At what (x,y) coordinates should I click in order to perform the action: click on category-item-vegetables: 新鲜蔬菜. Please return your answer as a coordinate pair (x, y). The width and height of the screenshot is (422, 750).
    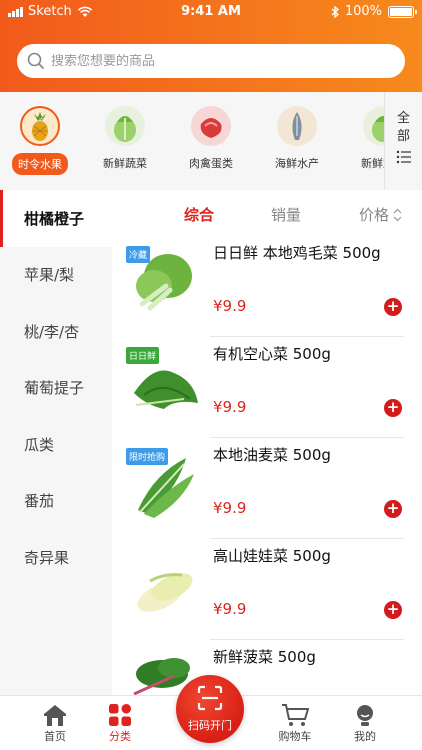
    Looking at the image, I should click on (125, 138).